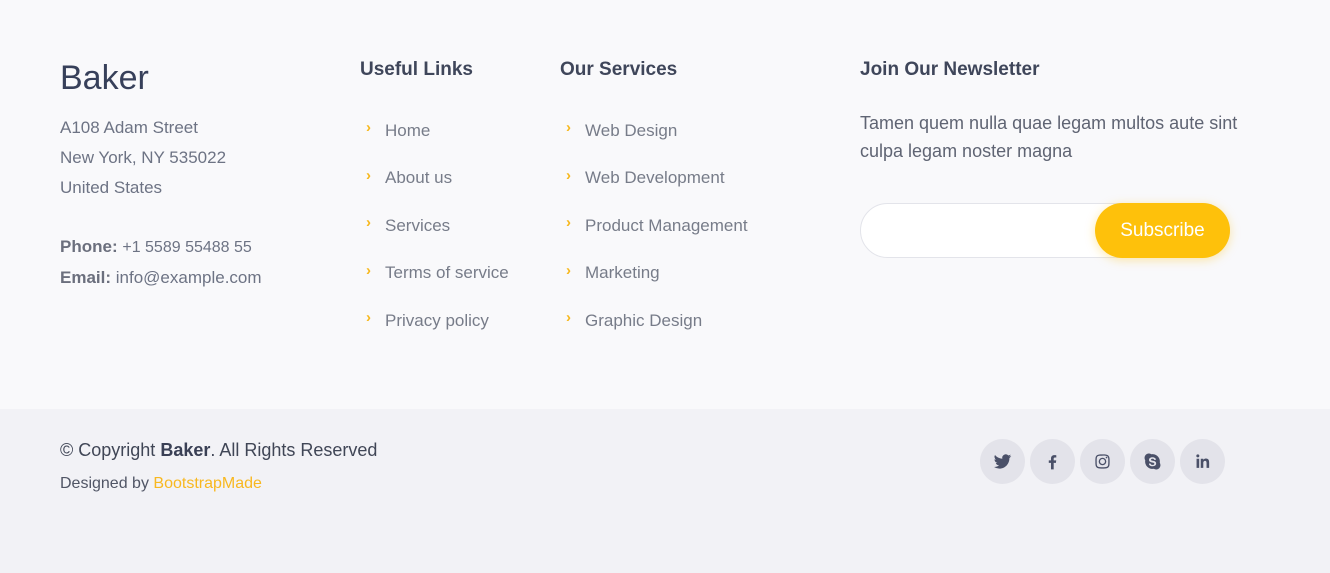  I want to click on newsletter-email-input, so click(986, 231).